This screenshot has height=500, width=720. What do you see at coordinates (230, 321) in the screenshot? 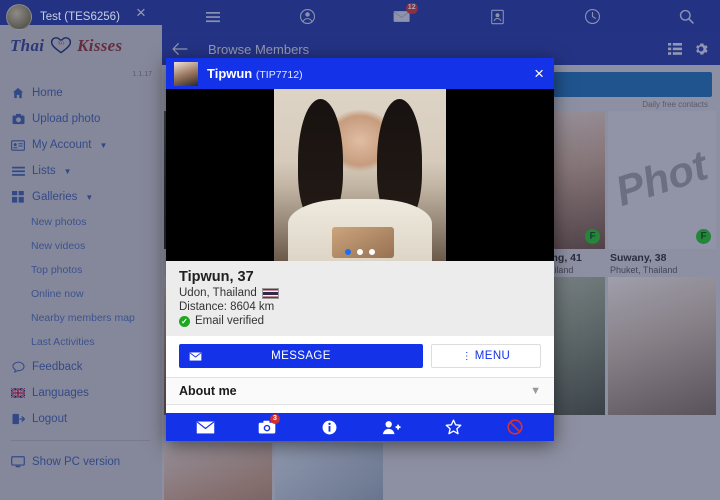
I see `profile-verified-label: Email verified` at bounding box center [230, 321].